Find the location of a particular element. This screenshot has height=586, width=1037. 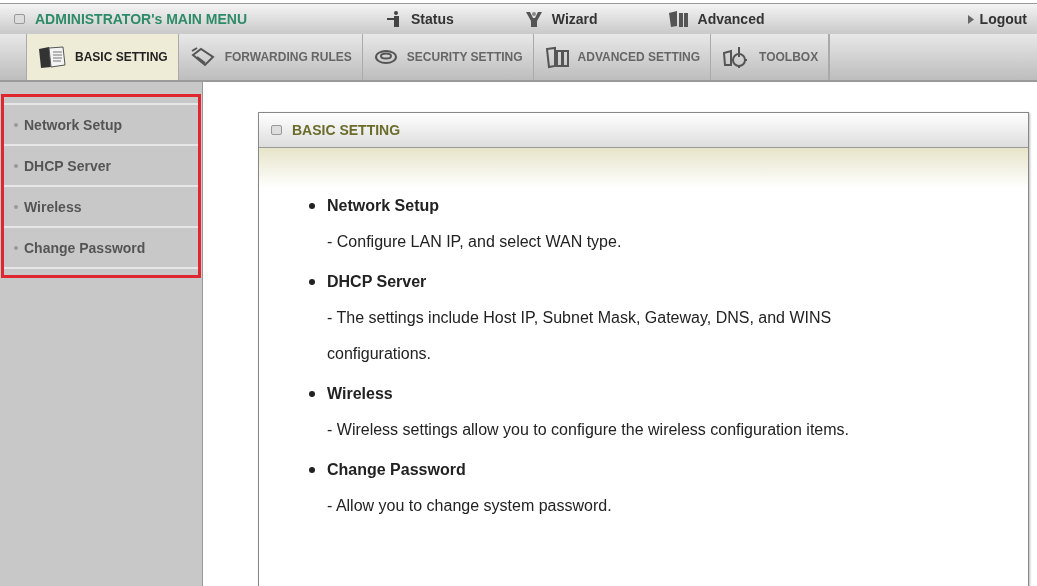

caret-icon is located at coordinates (970, 19).